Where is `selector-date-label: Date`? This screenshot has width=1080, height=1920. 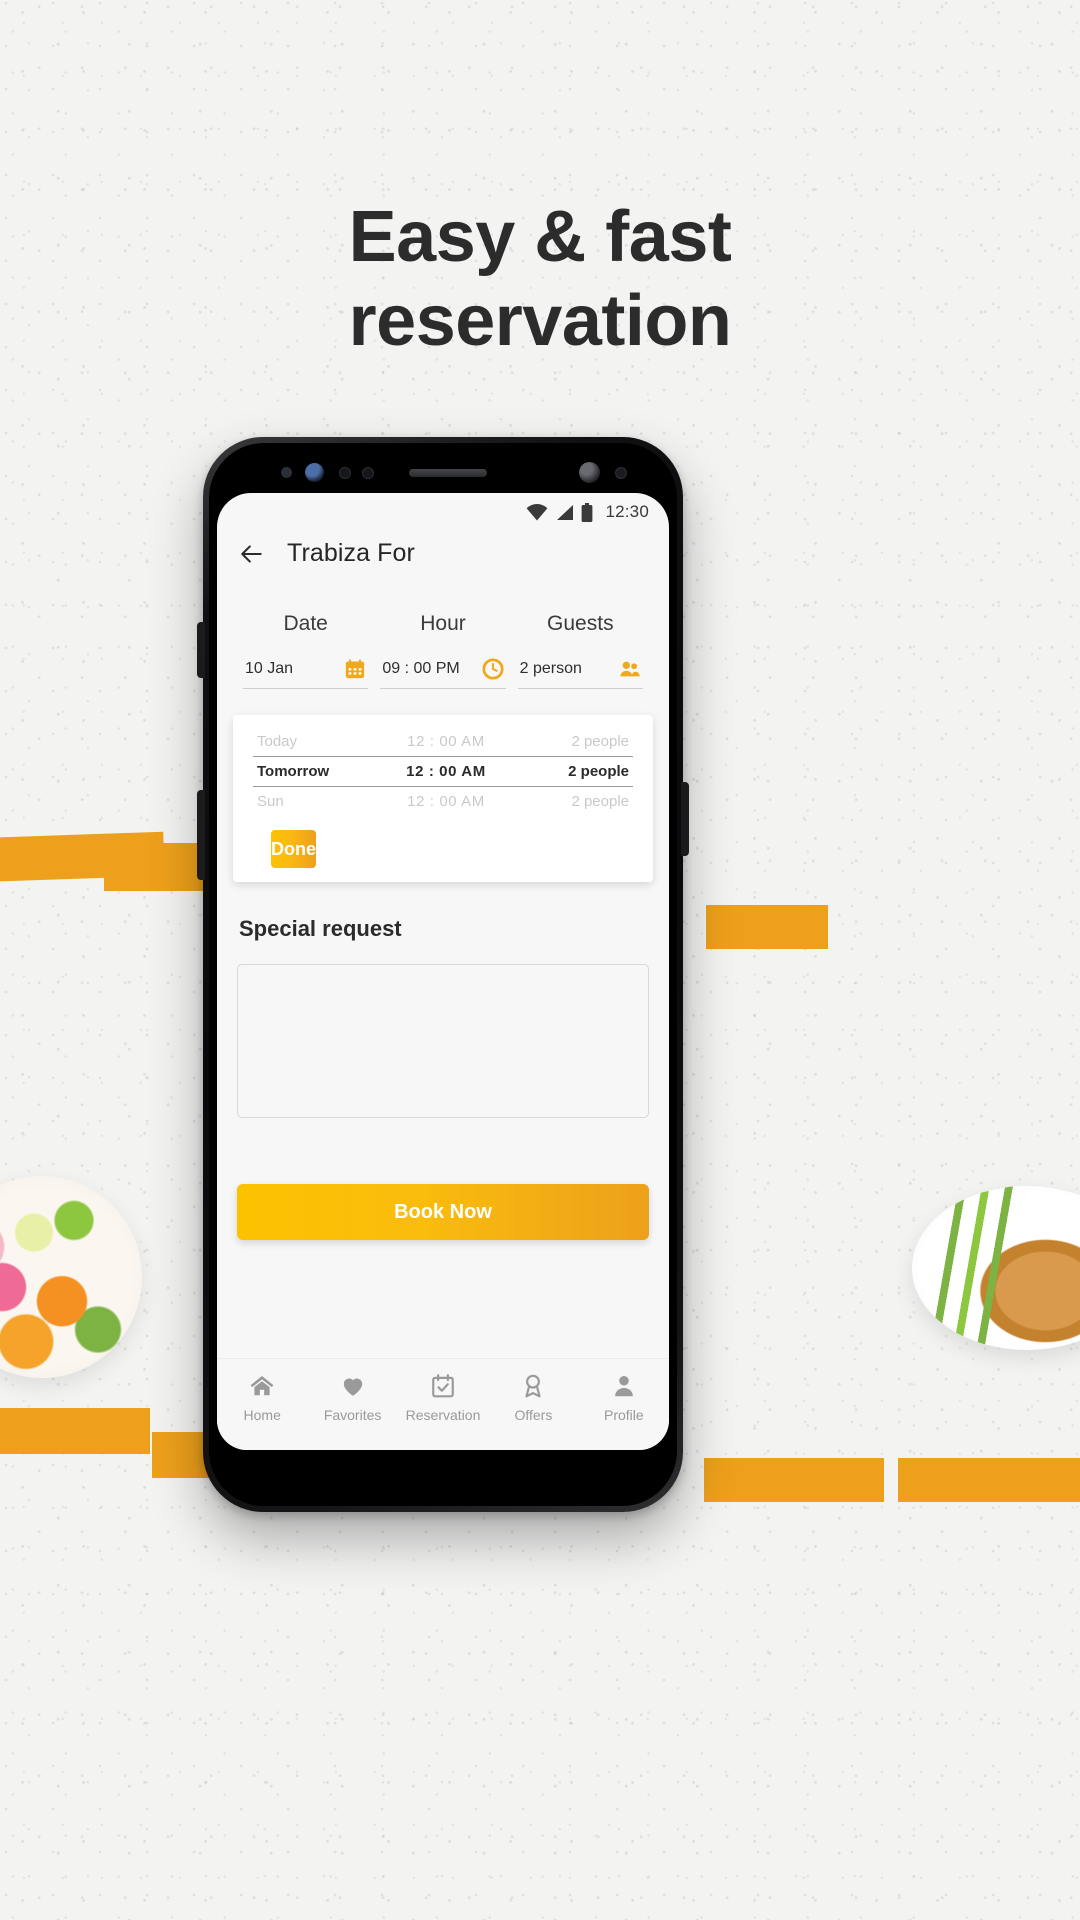 selector-date-label: Date is located at coordinates (305, 623).